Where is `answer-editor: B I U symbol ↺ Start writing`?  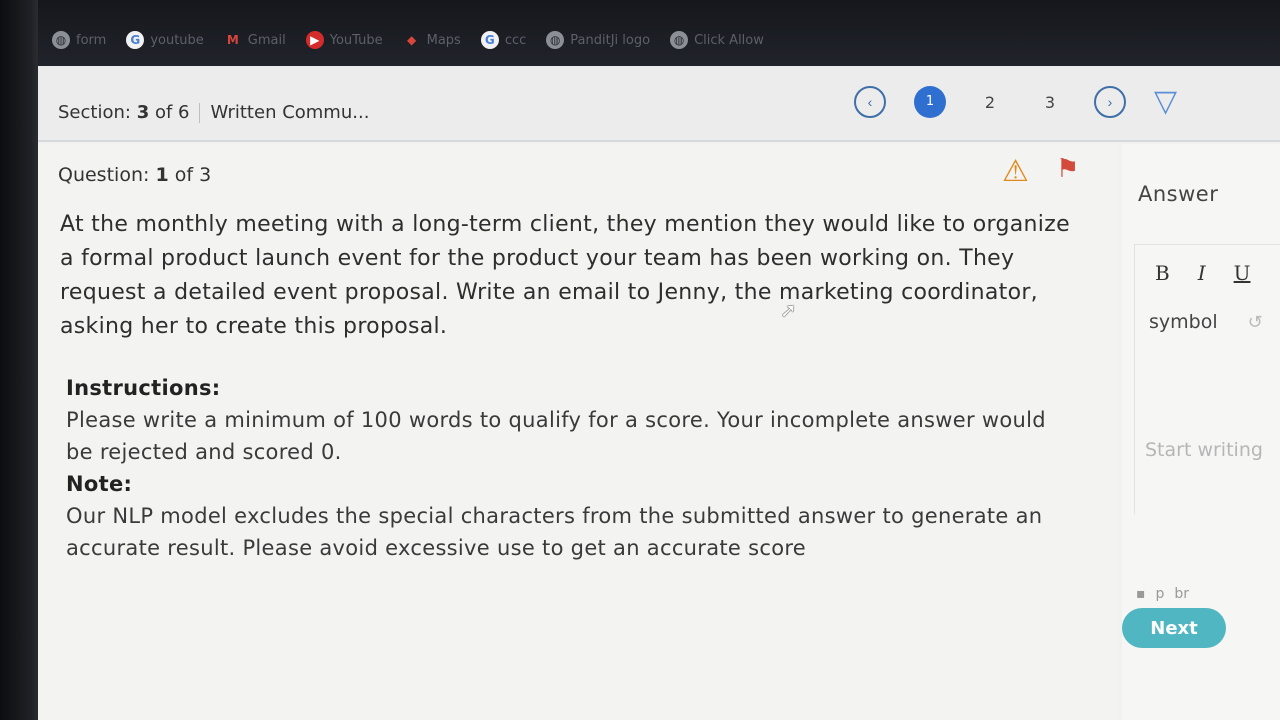 answer-editor: B I U symbol ↺ Start writing is located at coordinates (1207, 379).